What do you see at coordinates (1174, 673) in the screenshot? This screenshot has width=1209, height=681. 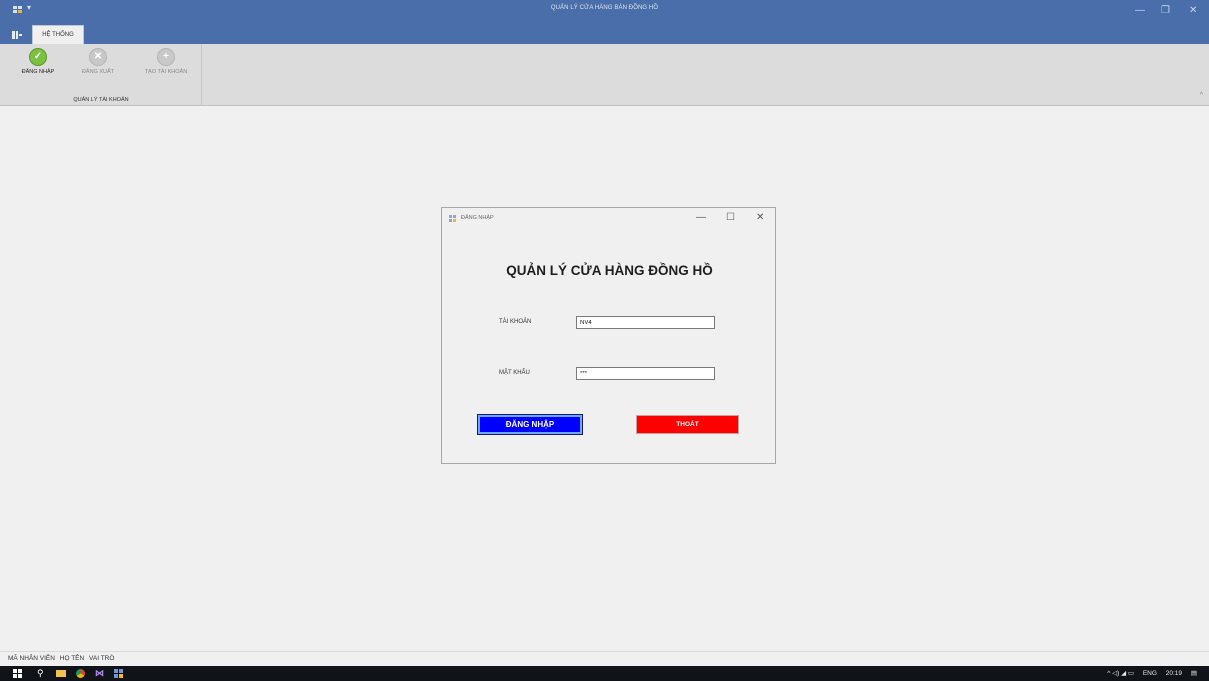 I see `clock: 20:19` at bounding box center [1174, 673].